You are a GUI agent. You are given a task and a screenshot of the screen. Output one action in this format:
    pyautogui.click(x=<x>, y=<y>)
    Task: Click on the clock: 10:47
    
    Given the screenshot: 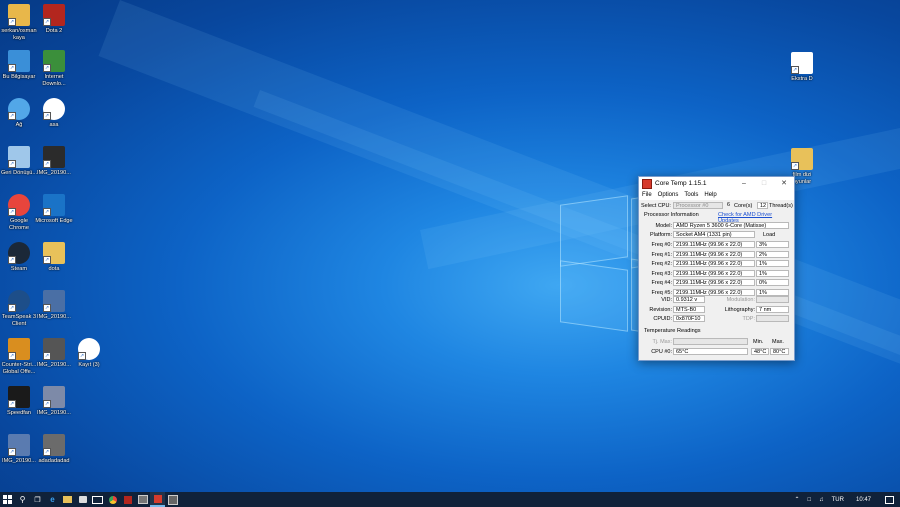 What is the action you would take?
    pyautogui.click(x=863, y=500)
    